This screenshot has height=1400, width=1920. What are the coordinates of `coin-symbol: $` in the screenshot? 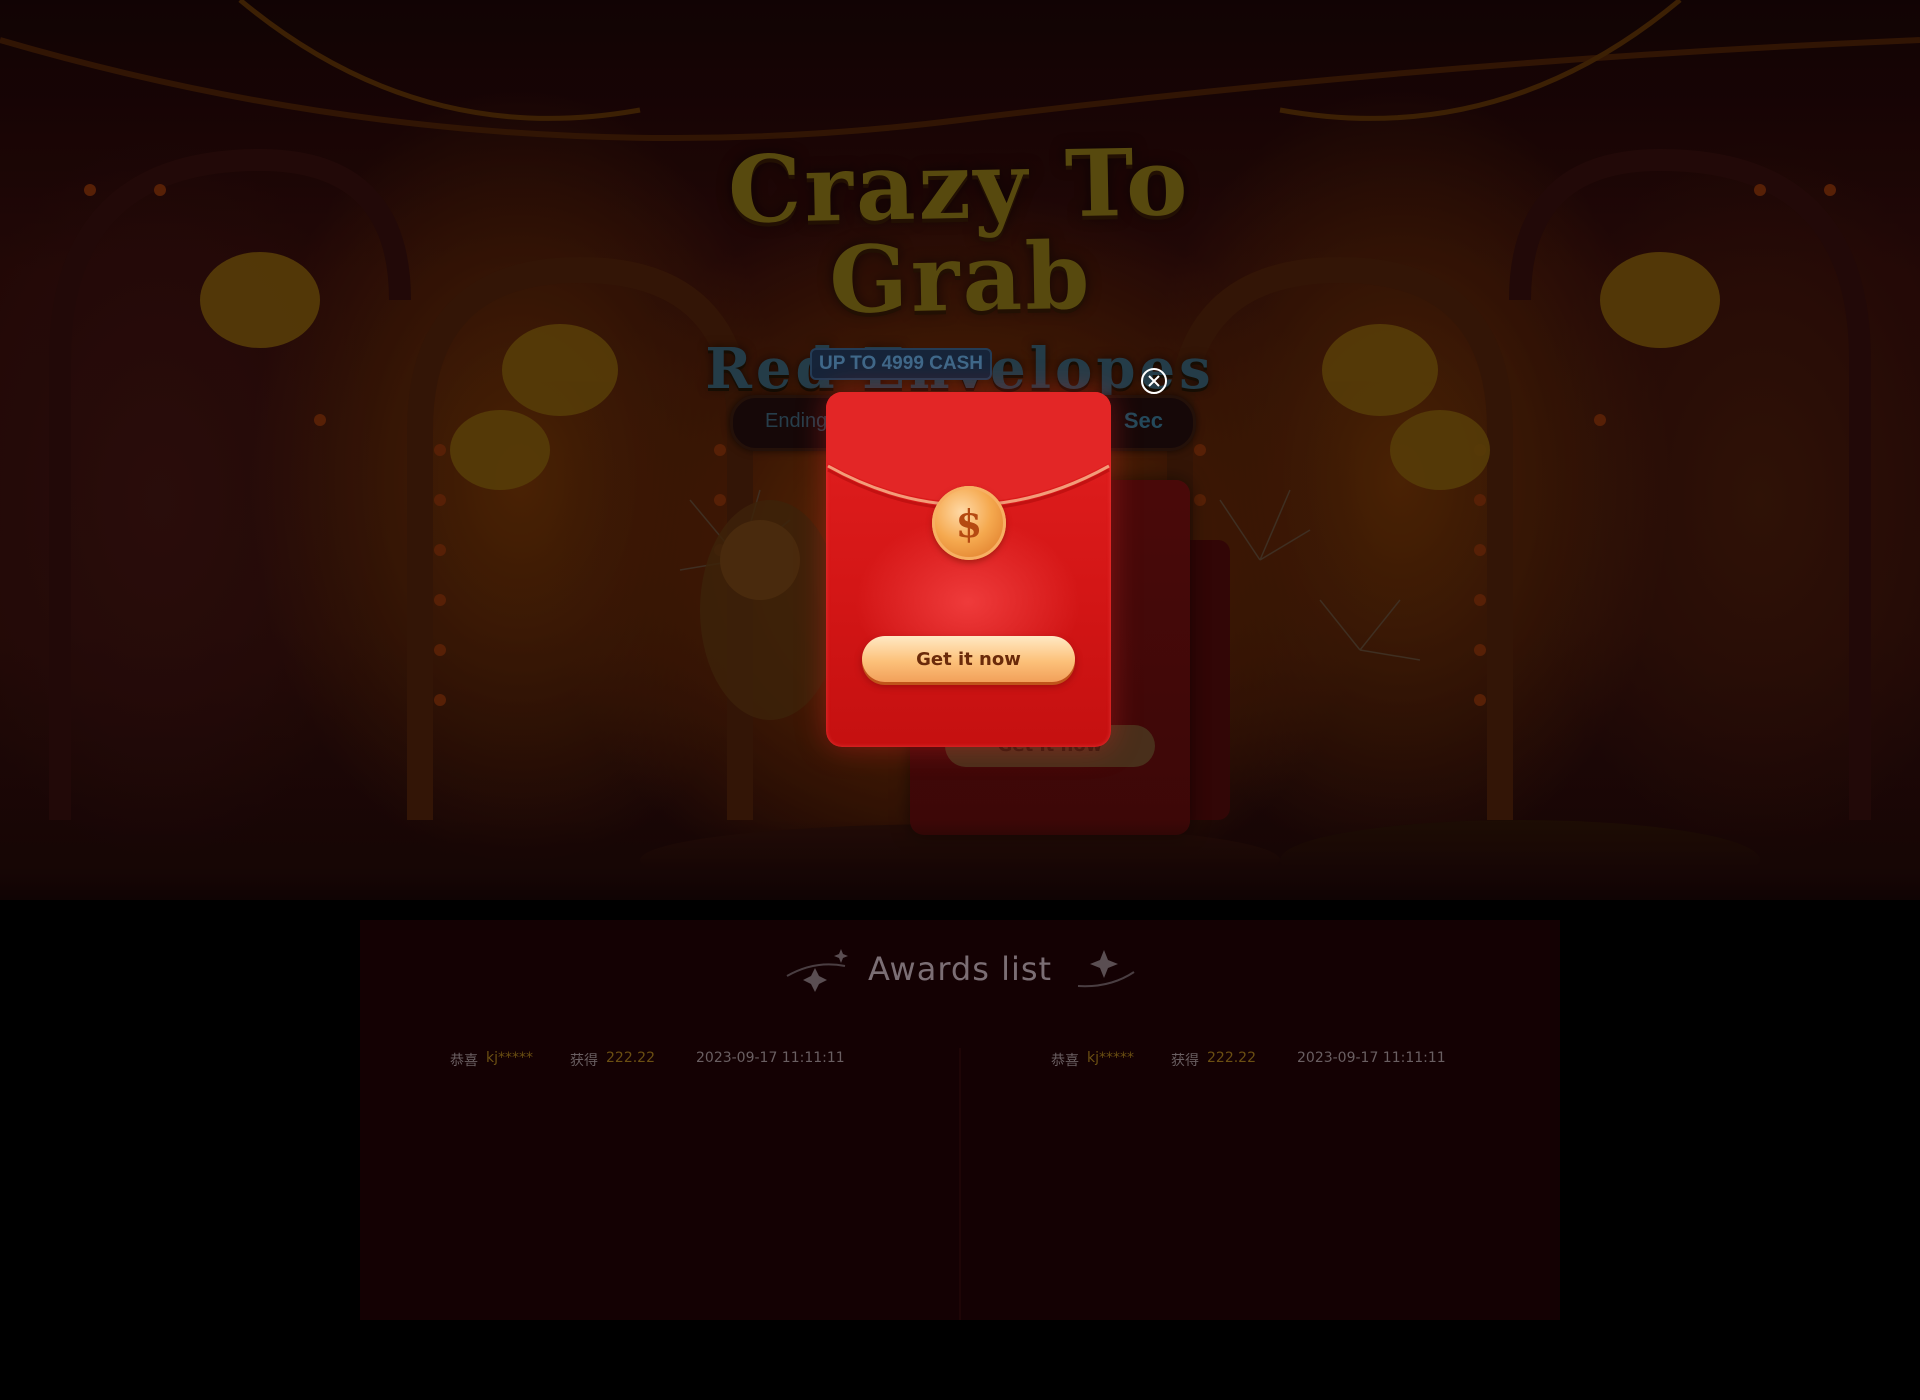 It's located at (969, 523).